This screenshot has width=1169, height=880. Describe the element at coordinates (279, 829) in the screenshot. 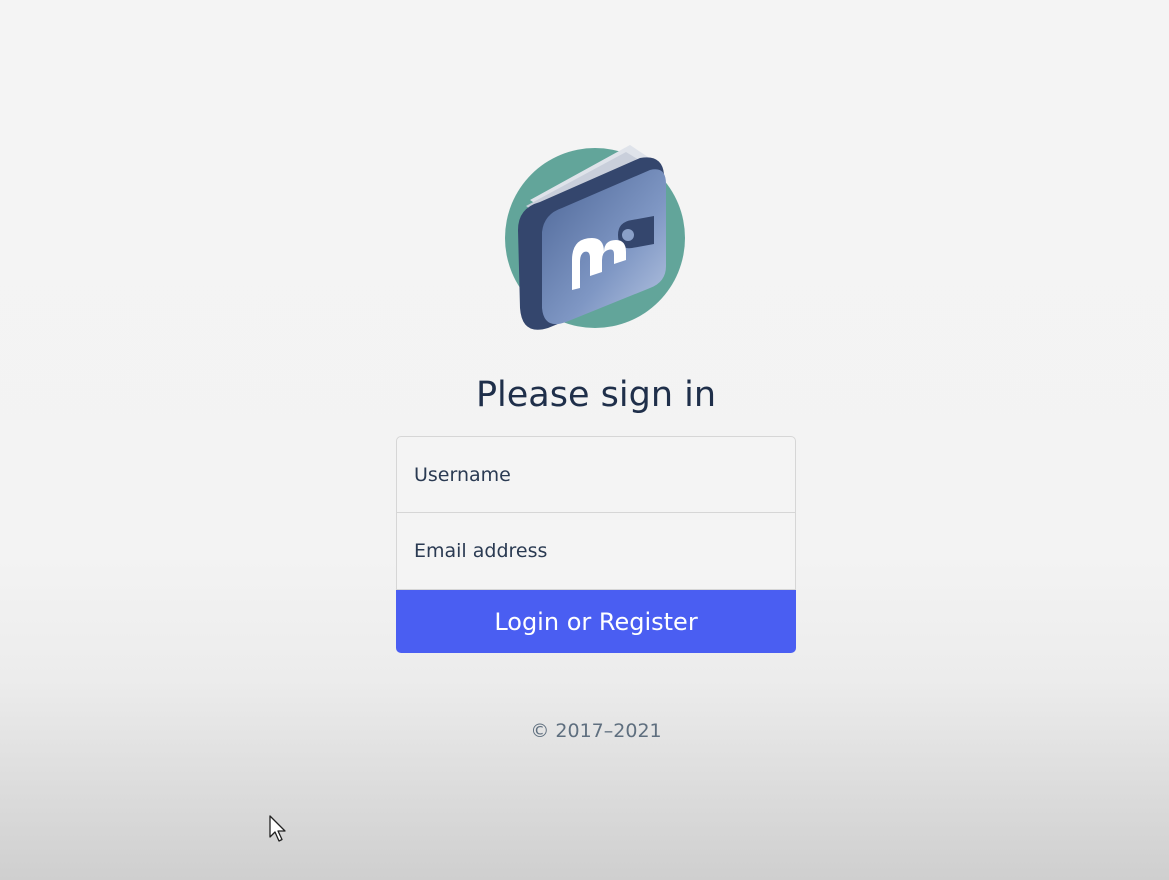

I see `mouse-pointer-icon` at that location.